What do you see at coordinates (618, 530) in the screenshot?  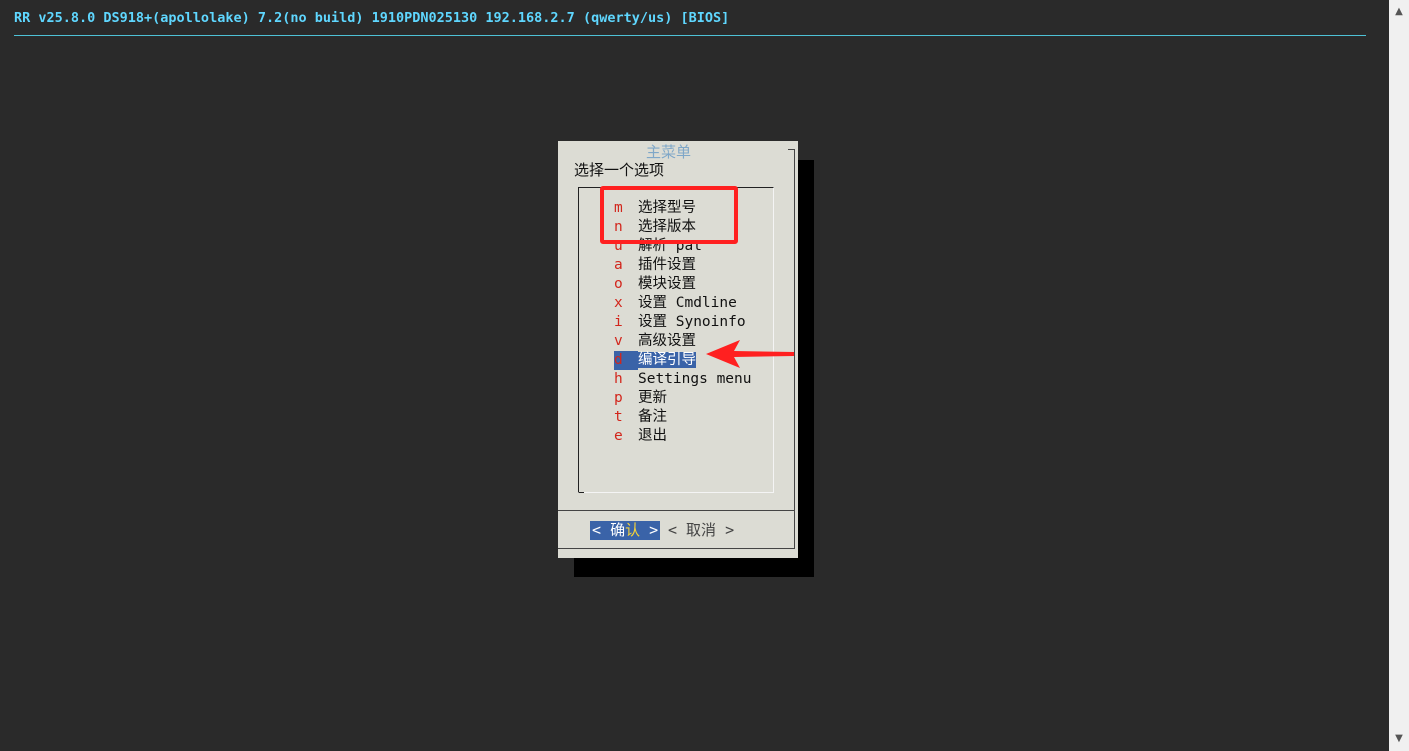 I see `confirm-label: 确` at bounding box center [618, 530].